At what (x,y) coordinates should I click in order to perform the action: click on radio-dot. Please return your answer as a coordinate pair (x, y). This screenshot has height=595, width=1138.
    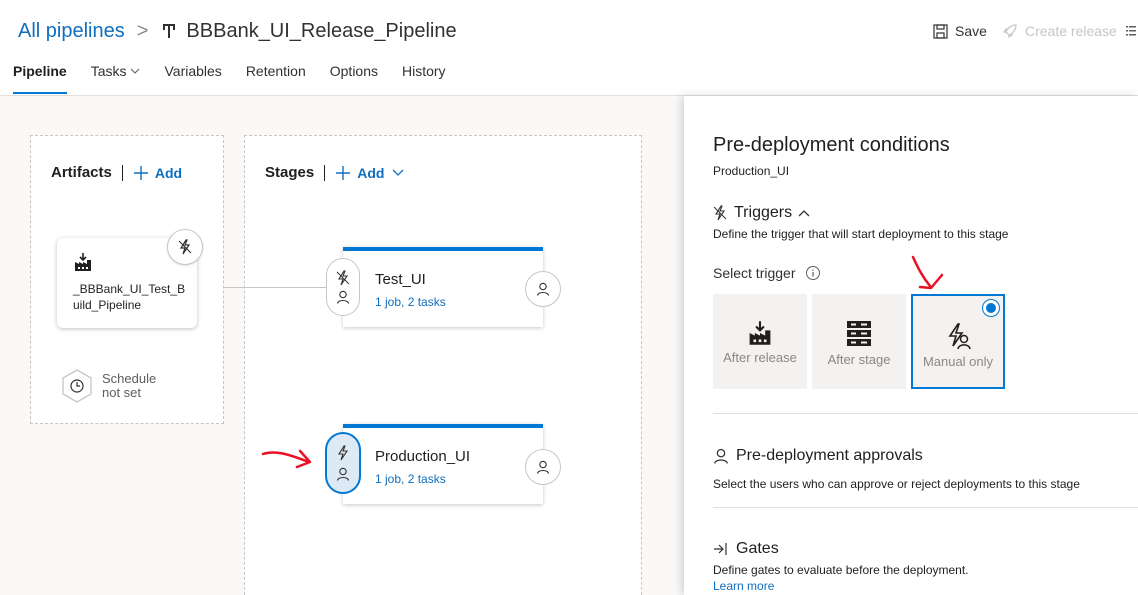
    Looking at the image, I should click on (991, 308).